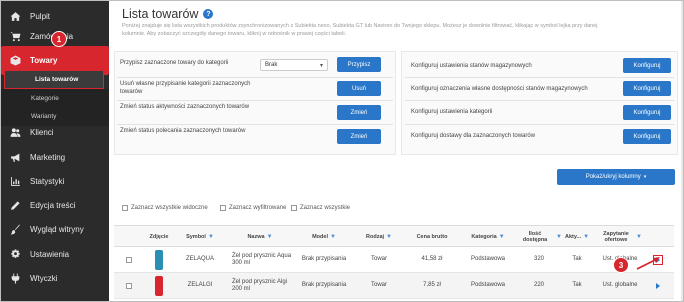  Describe the element at coordinates (15, 279) in the screenshot. I see `plug-icon` at that location.